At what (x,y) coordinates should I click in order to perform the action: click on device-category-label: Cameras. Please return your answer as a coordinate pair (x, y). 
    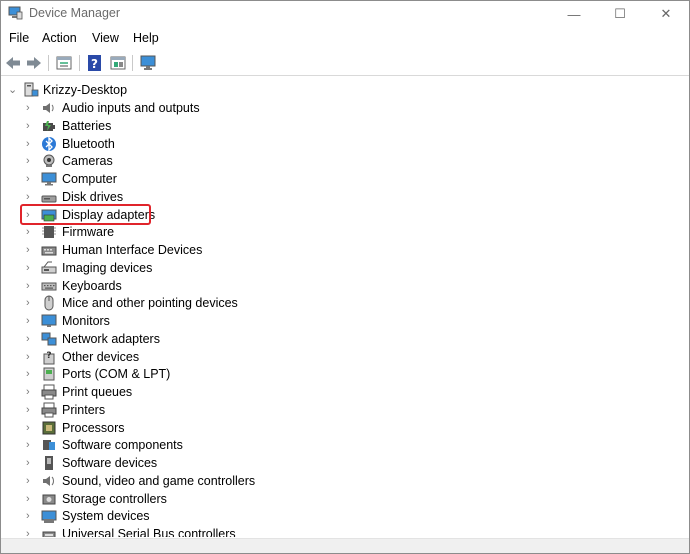
    Looking at the image, I should click on (87, 161).